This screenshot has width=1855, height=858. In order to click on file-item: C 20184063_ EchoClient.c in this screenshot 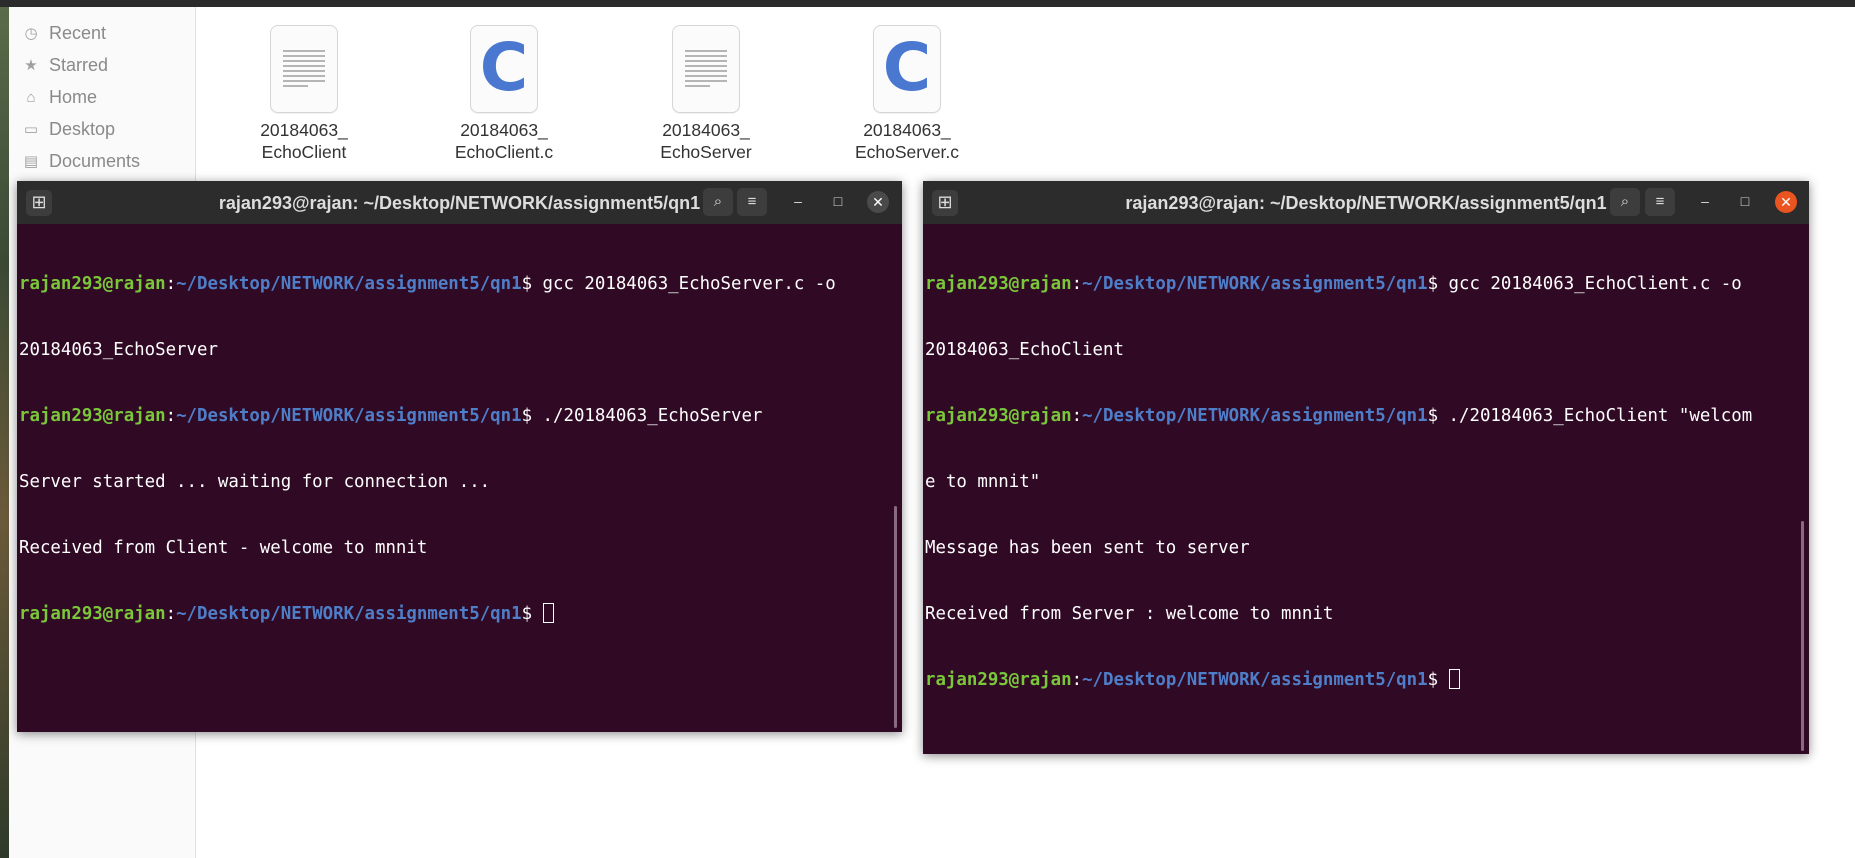, I will do `click(504, 94)`.